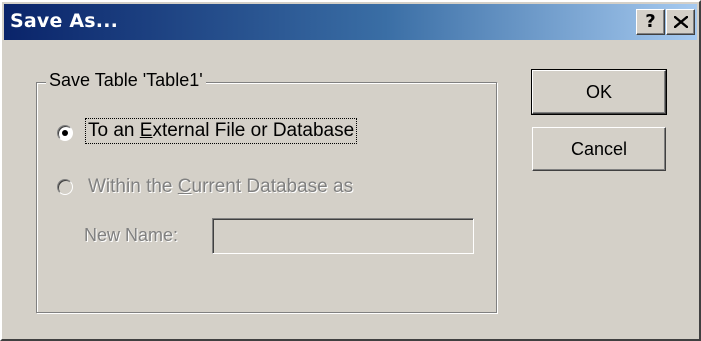 The height and width of the screenshot is (341, 701). I want to click on ok-button: OK, so click(599, 92).